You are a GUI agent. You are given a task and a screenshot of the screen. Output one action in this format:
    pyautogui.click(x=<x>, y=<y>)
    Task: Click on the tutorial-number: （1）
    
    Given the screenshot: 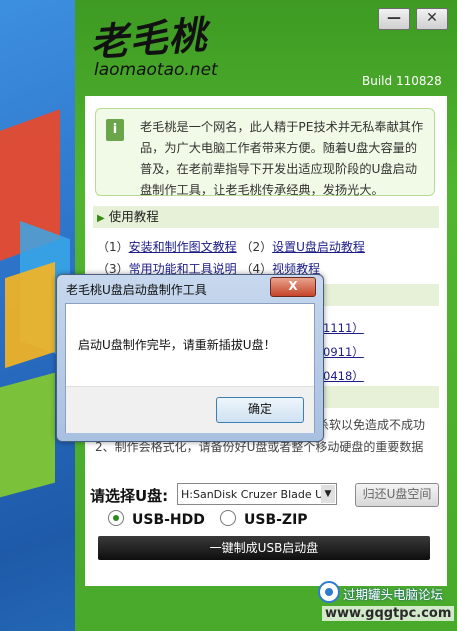 What is the action you would take?
    pyautogui.click(x=113, y=247)
    